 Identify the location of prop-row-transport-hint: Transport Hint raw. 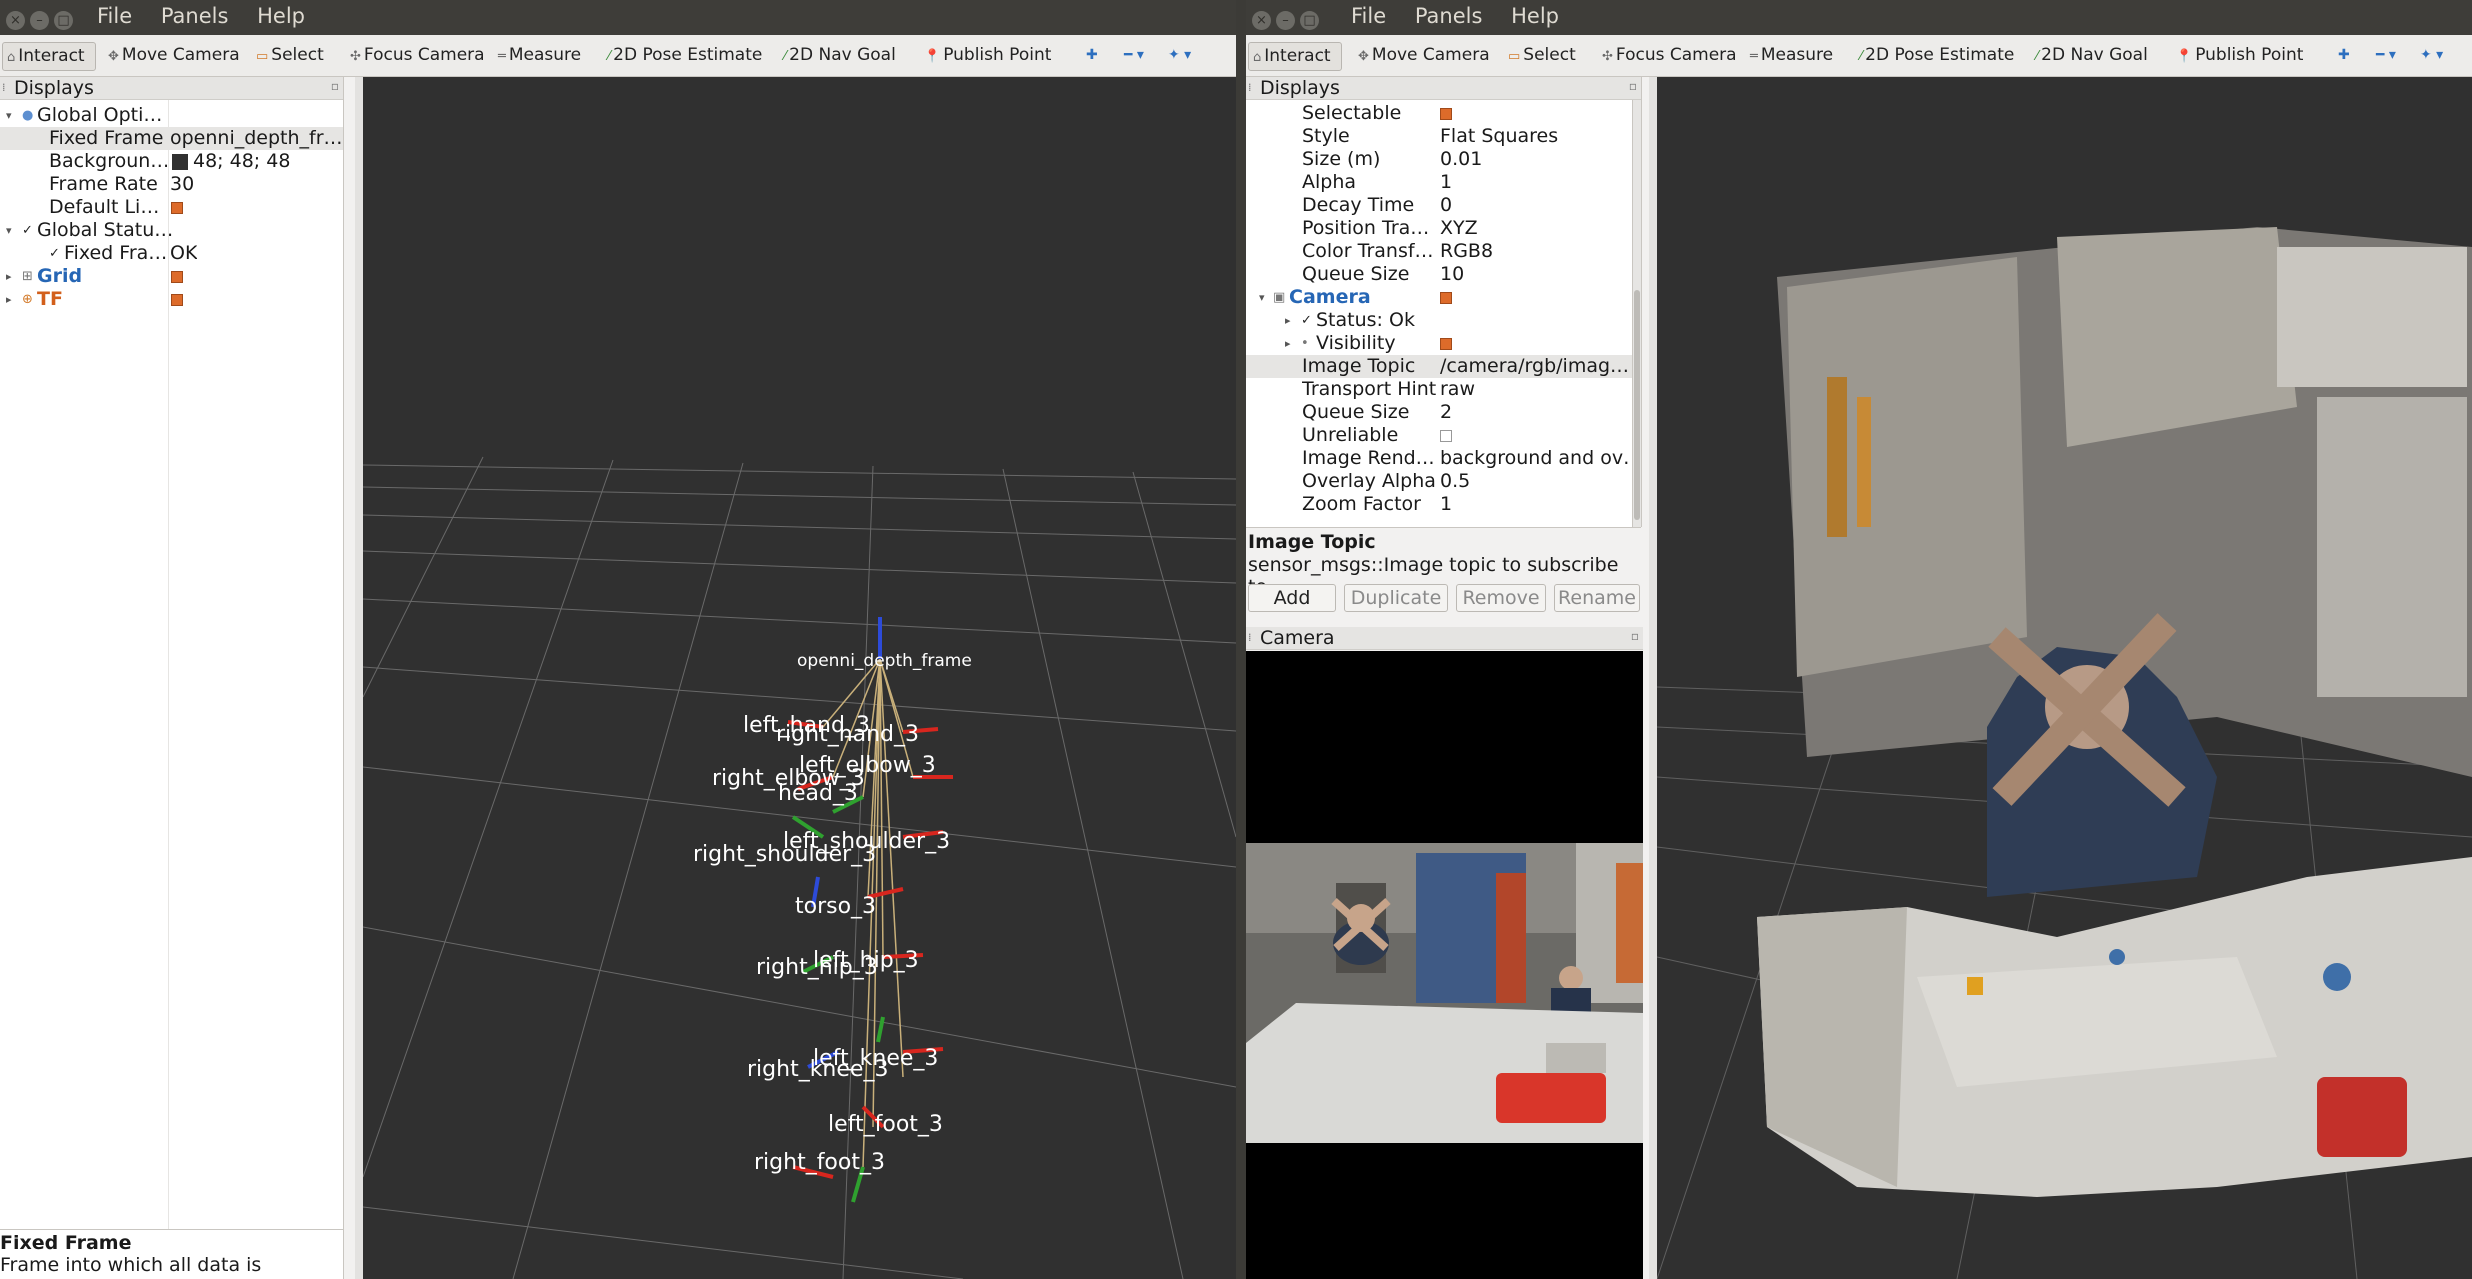
(1443, 389).